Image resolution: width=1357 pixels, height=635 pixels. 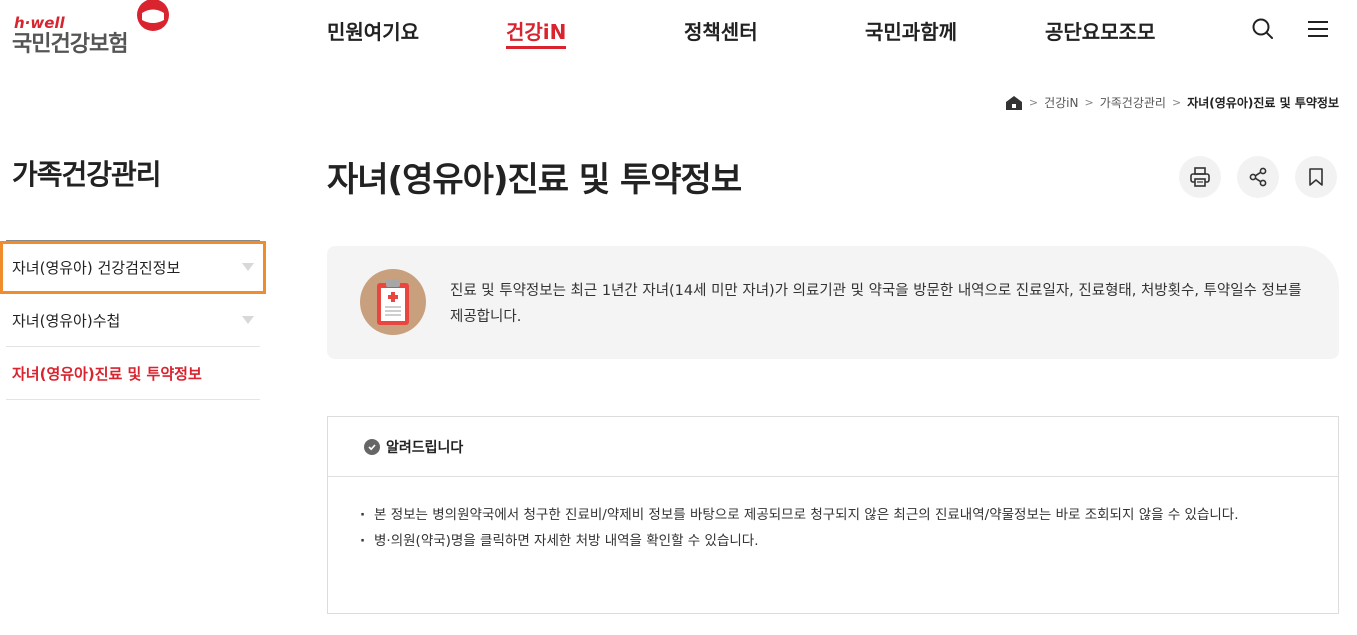 I want to click on share-button, so click(x=1258, y=177).